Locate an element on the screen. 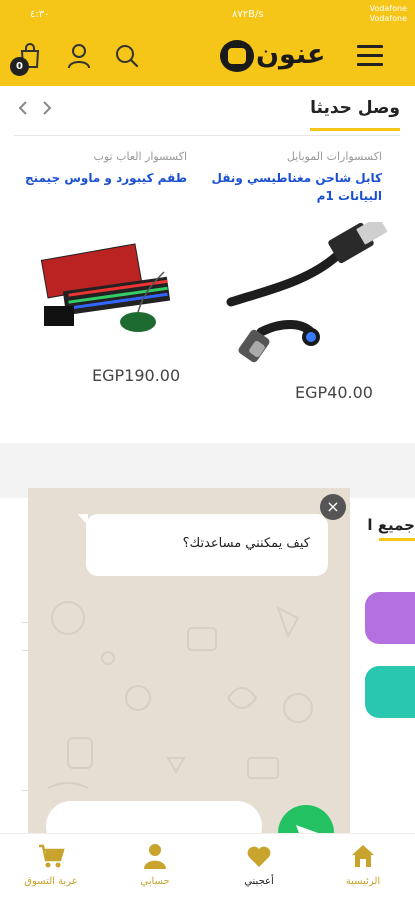  product-name: كابل شاحن مغناطيسي ونقل البيانات 1م is located at coordinates (294, 187).